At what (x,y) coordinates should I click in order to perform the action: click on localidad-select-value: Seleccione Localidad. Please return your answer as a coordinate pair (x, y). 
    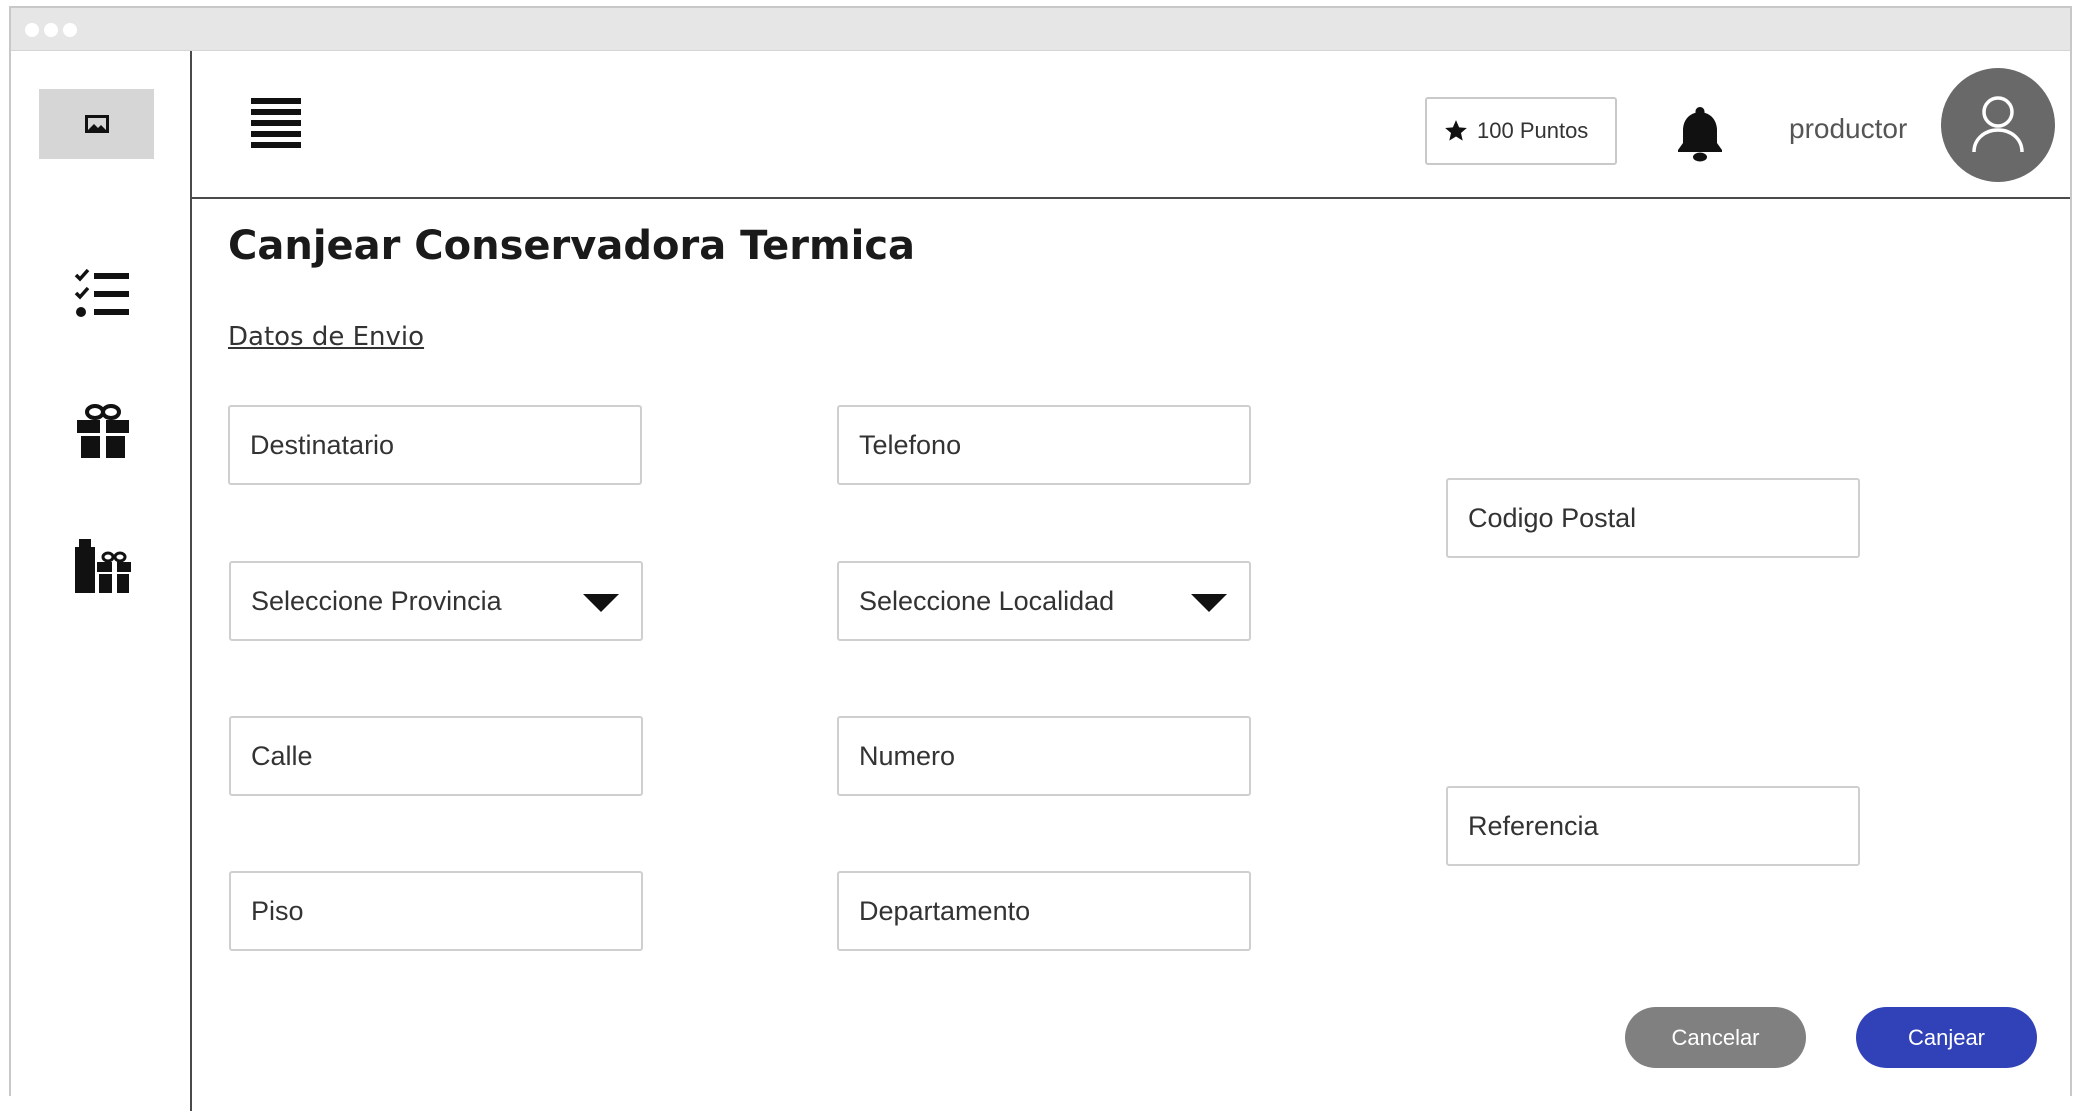
    Looking at the image, I should click on (987, 600).